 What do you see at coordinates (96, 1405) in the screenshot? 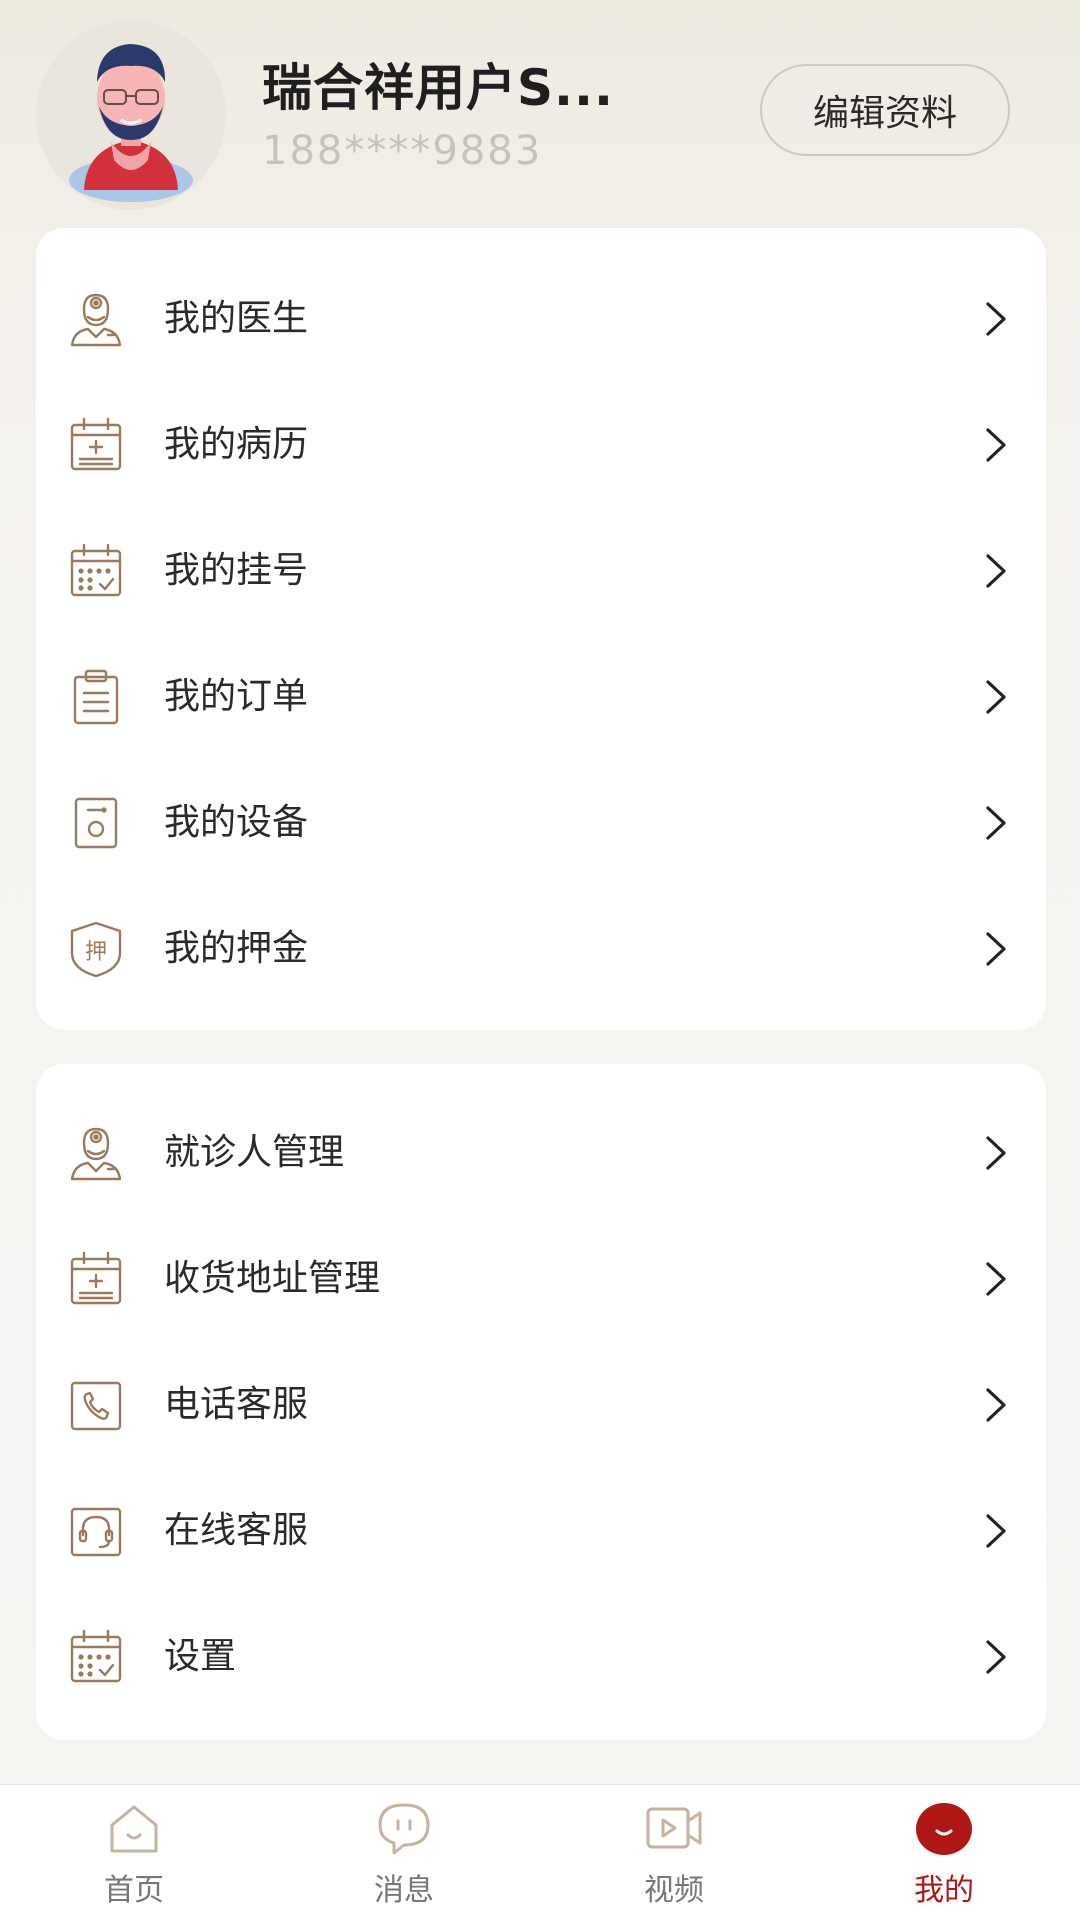
I see `phone-icon` at bounding box center [96, 1405].